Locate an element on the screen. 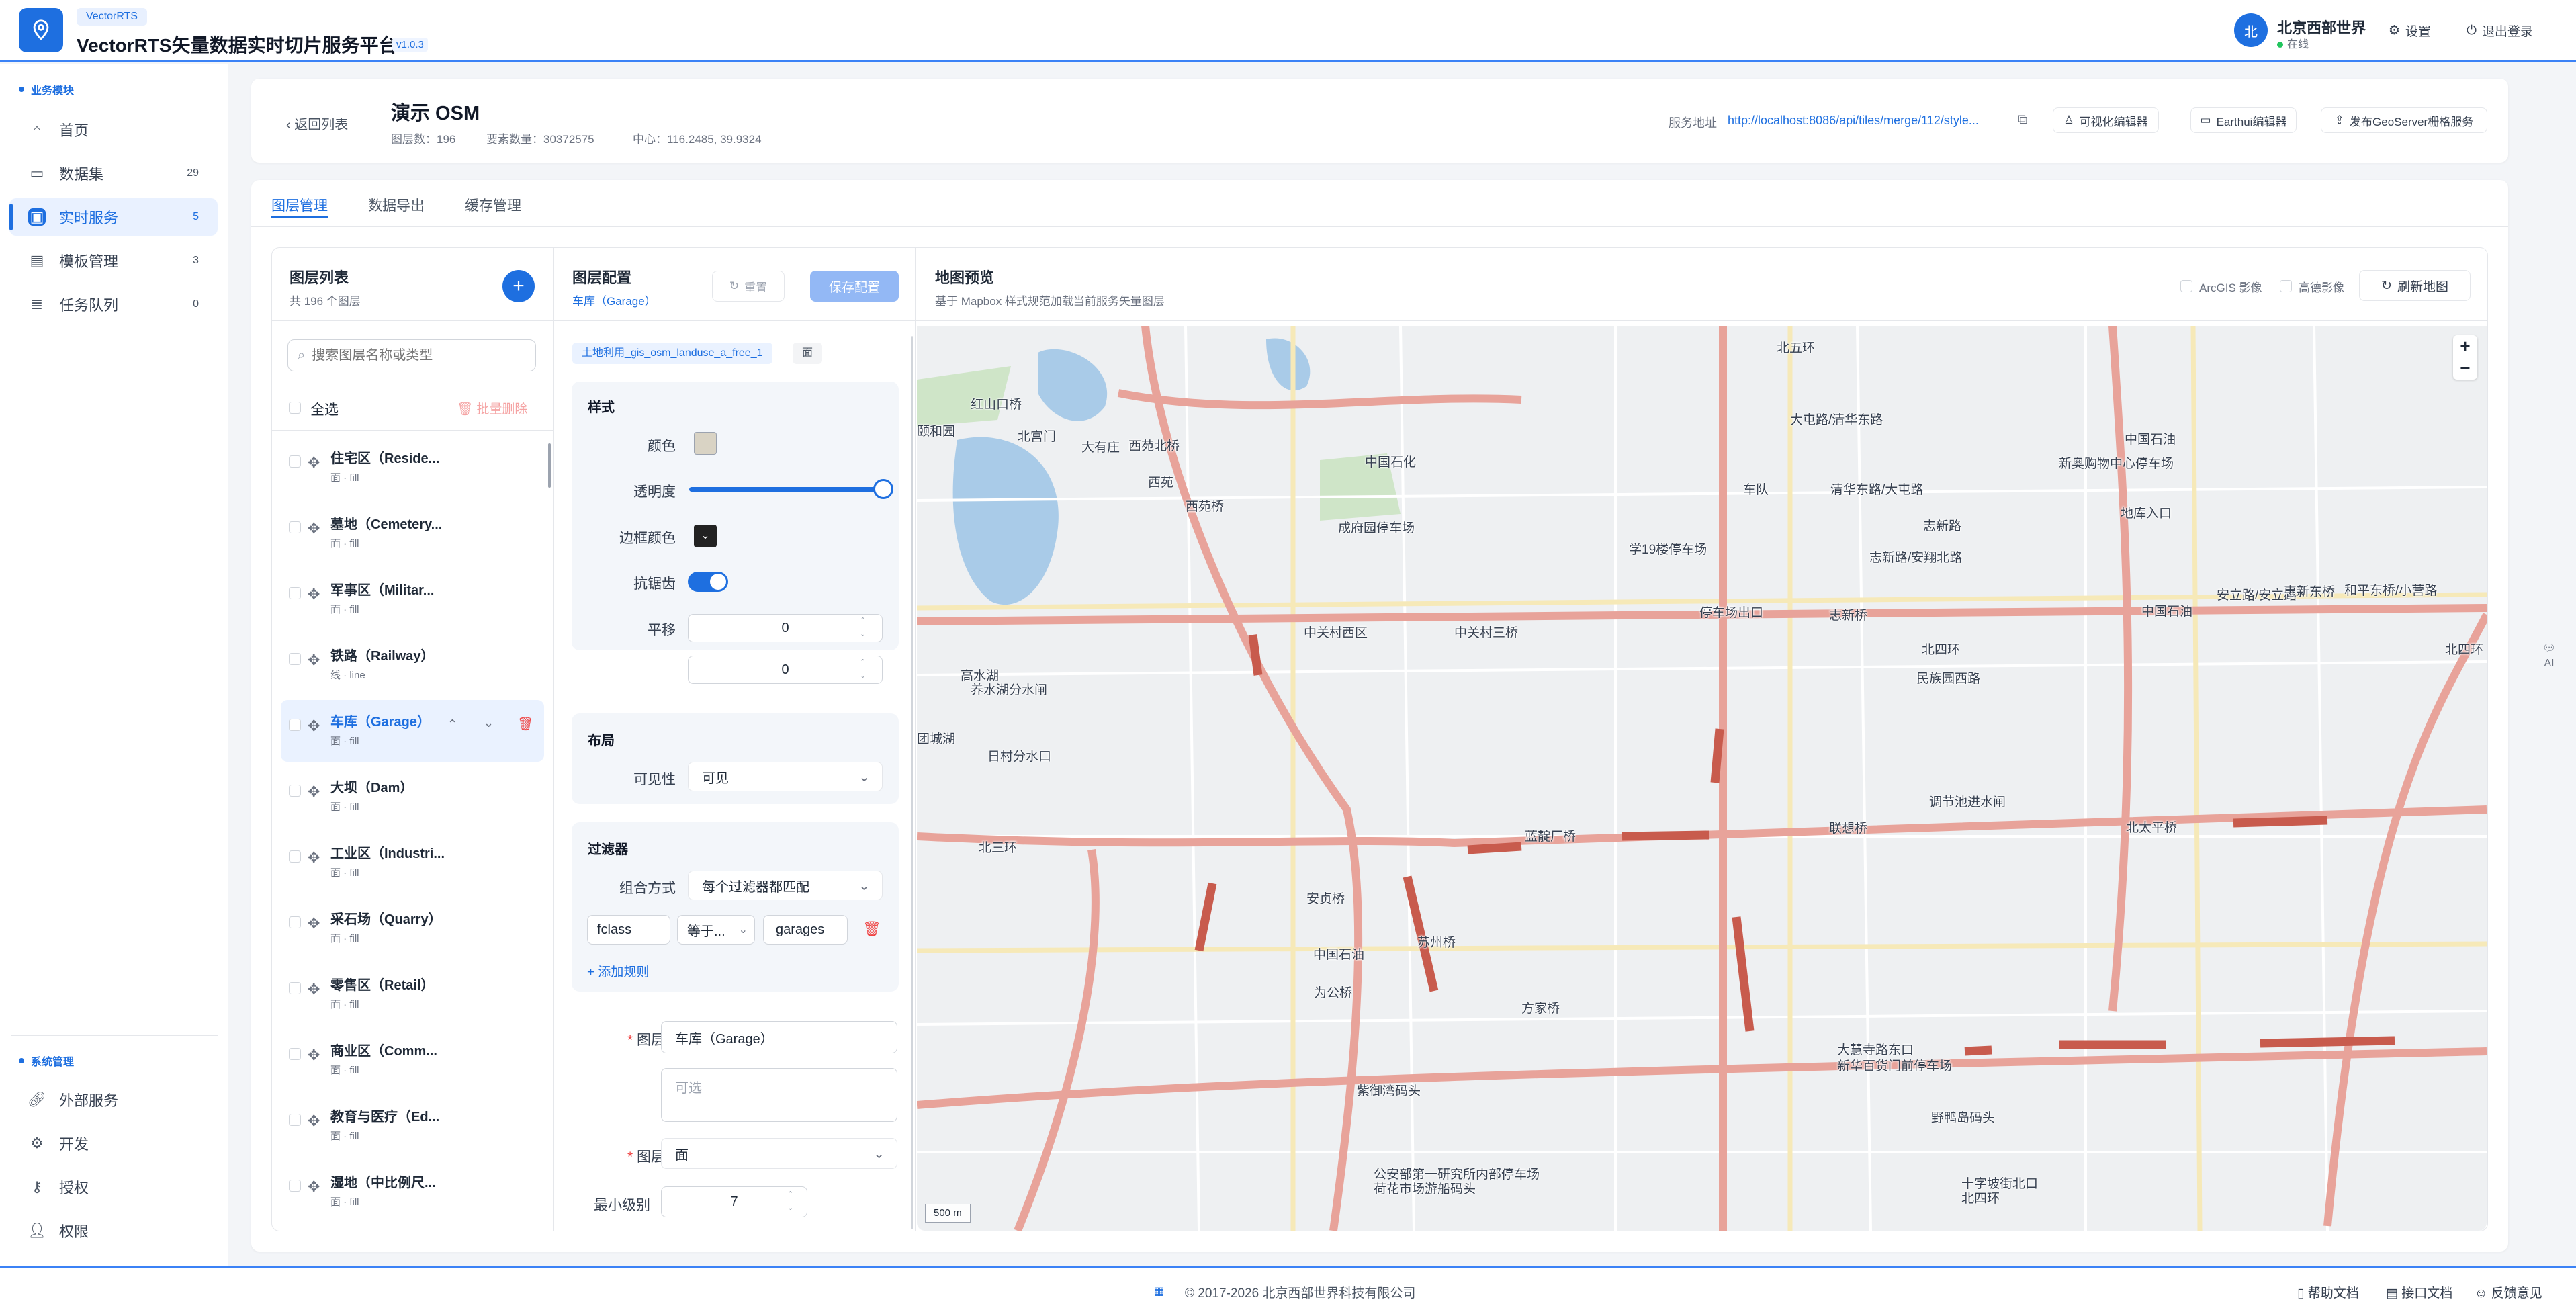  add-rule-button: + 添加规则 is located at coordinates (618, 971).